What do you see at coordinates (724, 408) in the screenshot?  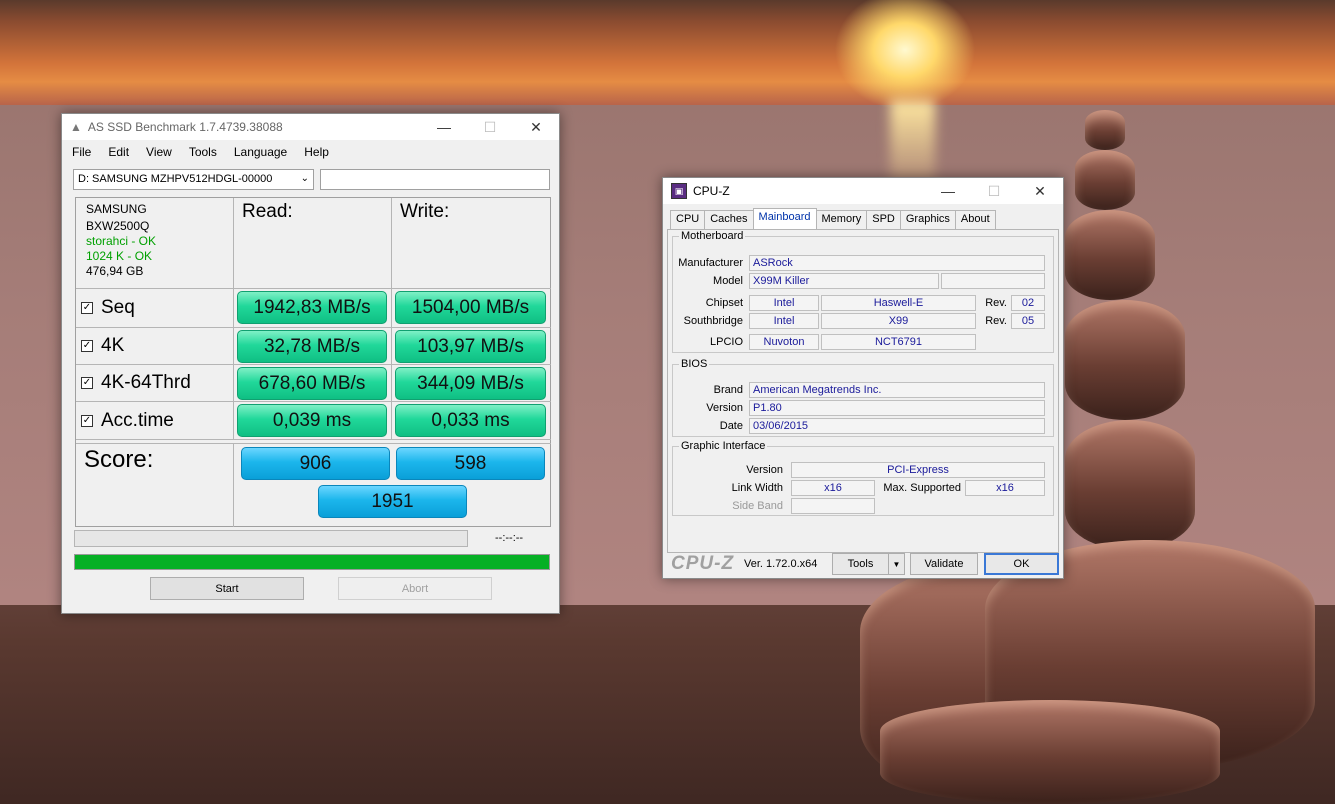 I see `bios-version-label: Version` at bounding box center [724, 408].